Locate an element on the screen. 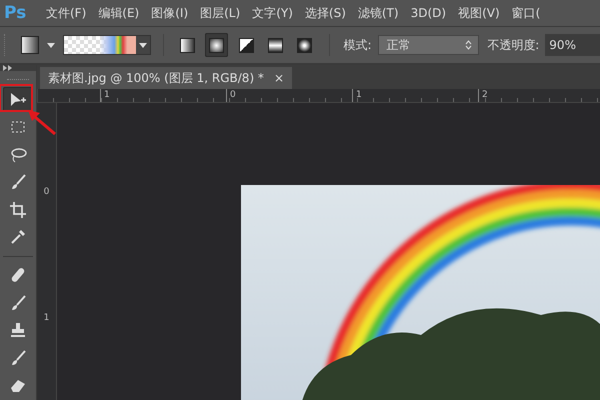  stamp-icon is located at coordinates (18, 330).